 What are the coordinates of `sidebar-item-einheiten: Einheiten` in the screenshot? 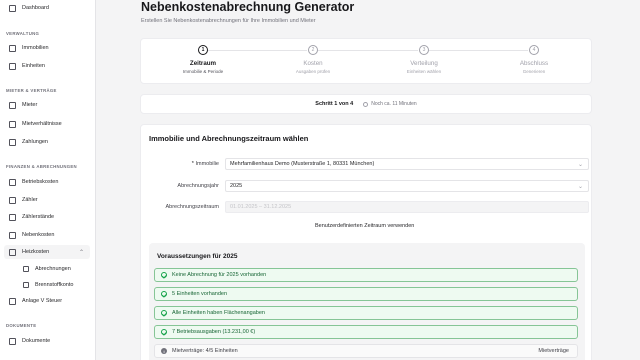 It's located at (47, 66).